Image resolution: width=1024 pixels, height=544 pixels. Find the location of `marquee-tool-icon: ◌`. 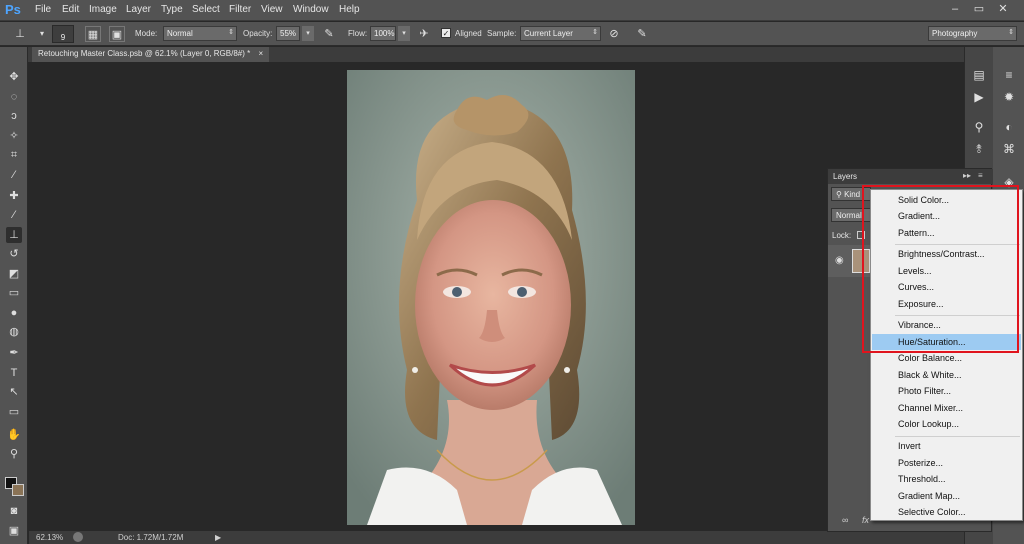

marquee-tool-icon: ◌ is located at coordinates (14, 97).